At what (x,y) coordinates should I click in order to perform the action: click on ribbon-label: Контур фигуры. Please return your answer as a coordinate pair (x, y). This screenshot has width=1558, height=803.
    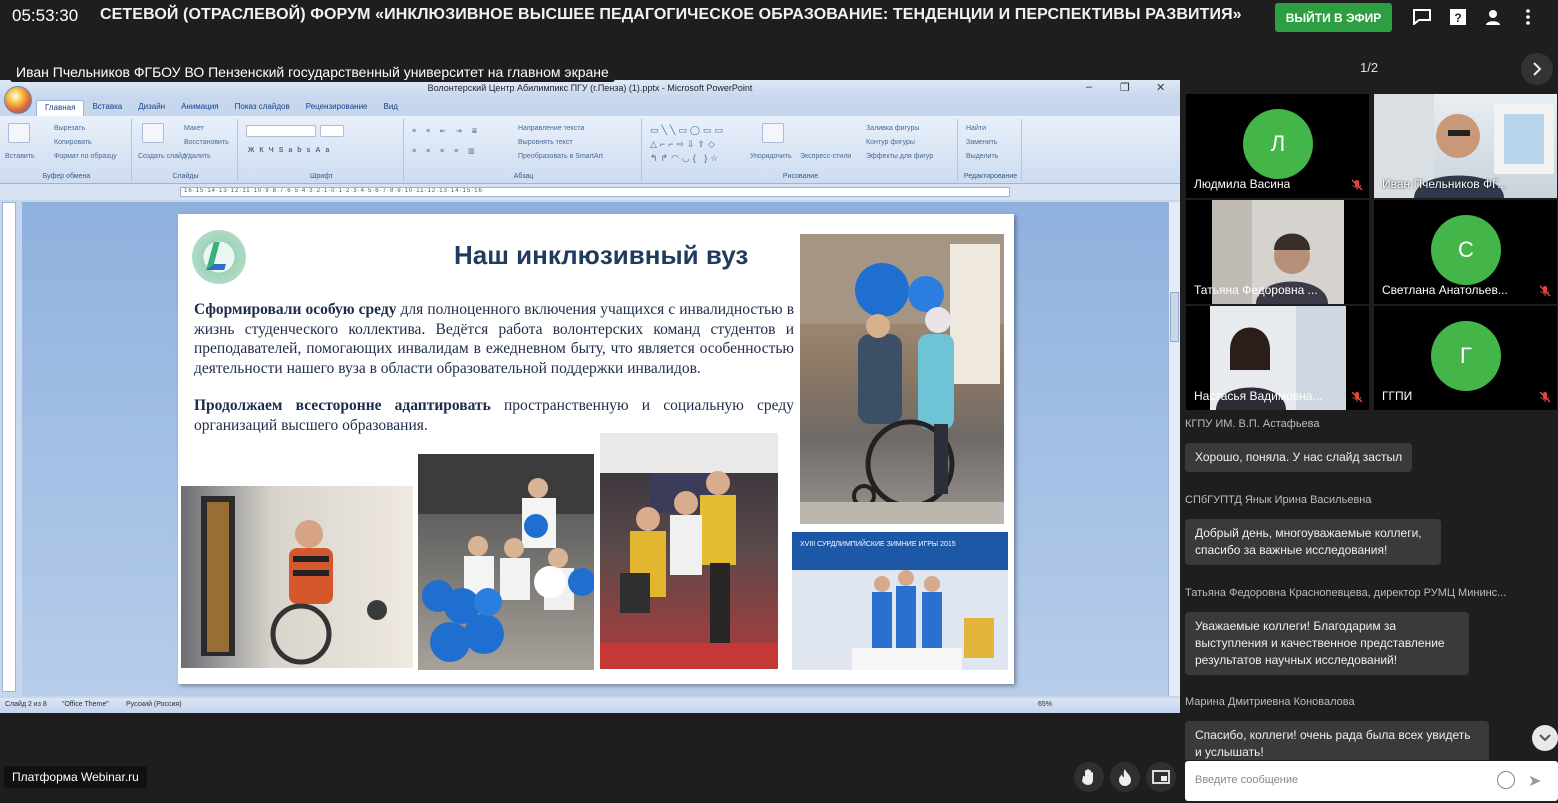
    Looking at the image, I should click on (890, 142).